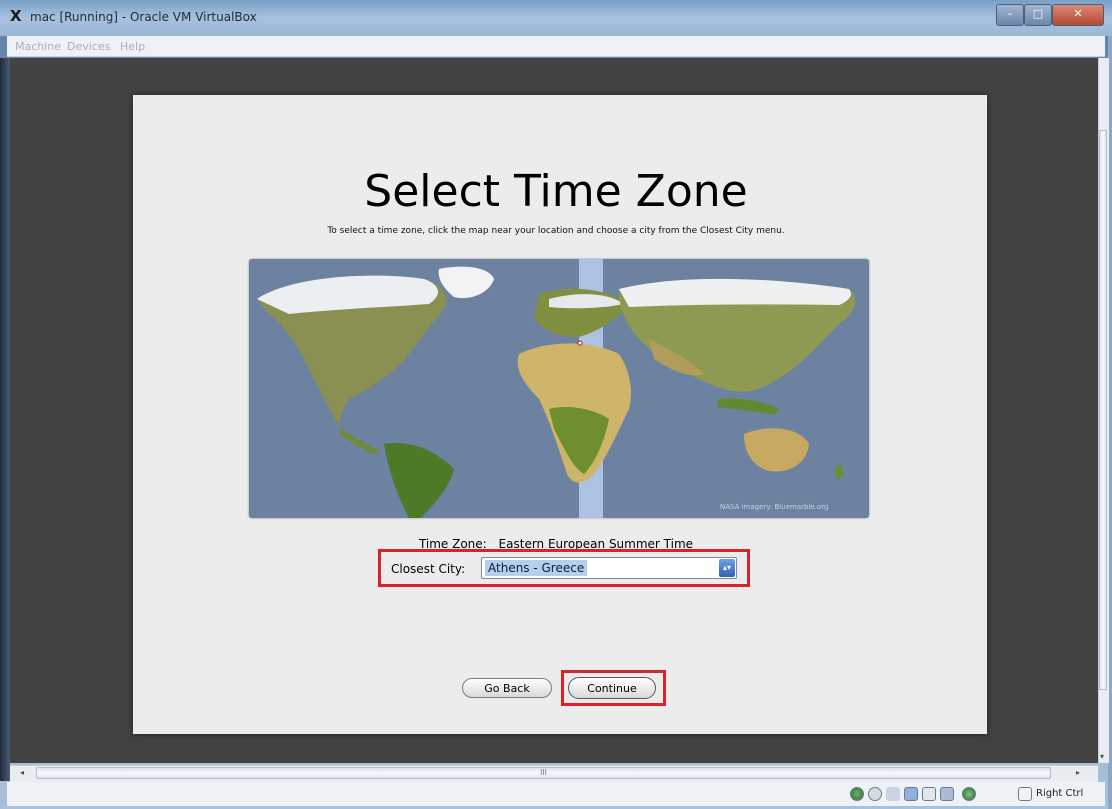  I want to click on host-key-icon, so click(1025, 794).